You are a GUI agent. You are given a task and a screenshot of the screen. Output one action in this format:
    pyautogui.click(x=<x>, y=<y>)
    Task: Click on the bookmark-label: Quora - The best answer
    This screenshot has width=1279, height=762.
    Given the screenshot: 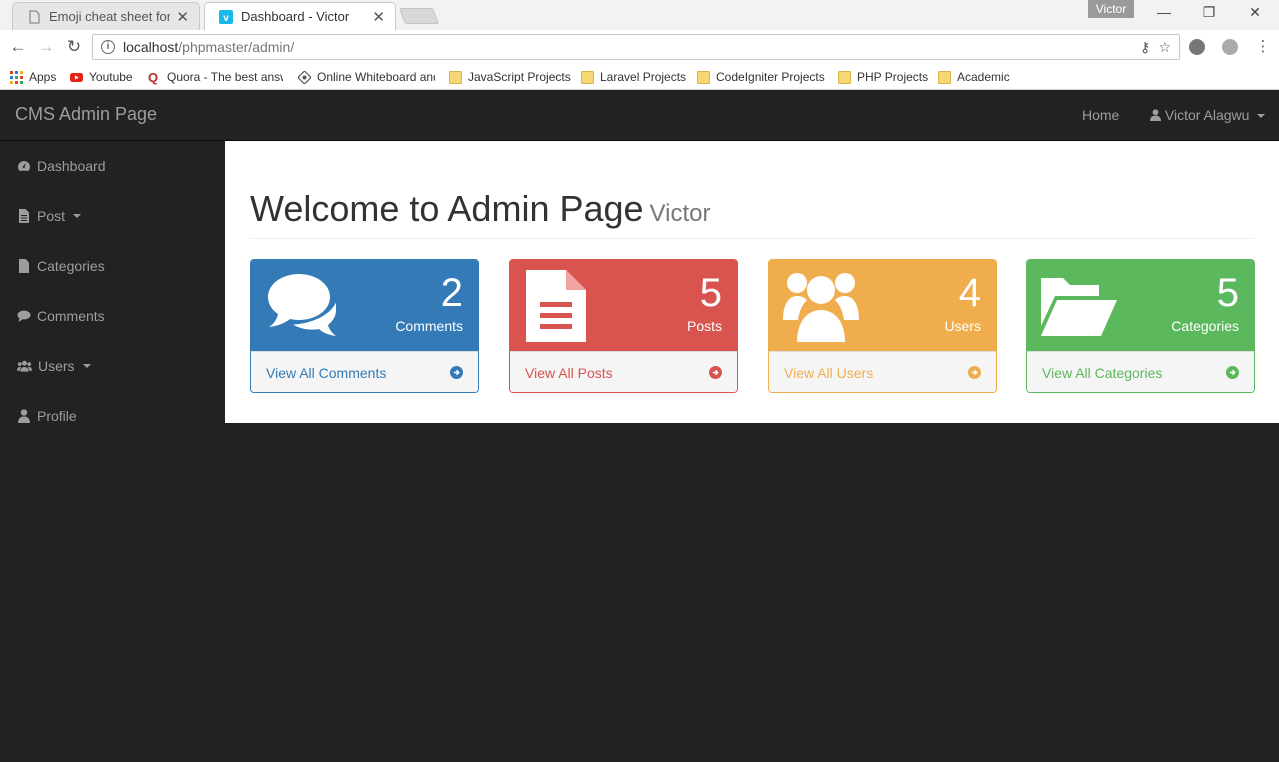 What is the action you would take?
    pyautogui.click(x=225, y=77)
    